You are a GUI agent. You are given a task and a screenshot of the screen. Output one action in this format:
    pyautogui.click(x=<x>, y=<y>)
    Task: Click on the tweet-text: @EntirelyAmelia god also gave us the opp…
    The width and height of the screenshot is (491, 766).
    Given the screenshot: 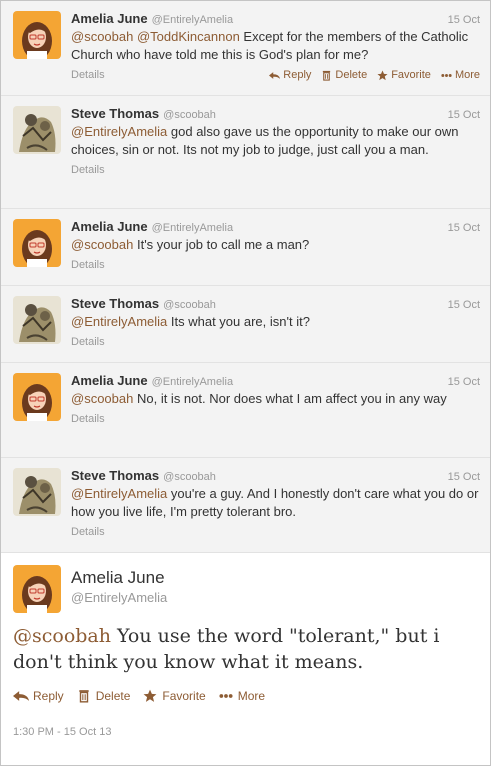 What is the action you would take?
    pyautogui.click(x=275, y=141)
    